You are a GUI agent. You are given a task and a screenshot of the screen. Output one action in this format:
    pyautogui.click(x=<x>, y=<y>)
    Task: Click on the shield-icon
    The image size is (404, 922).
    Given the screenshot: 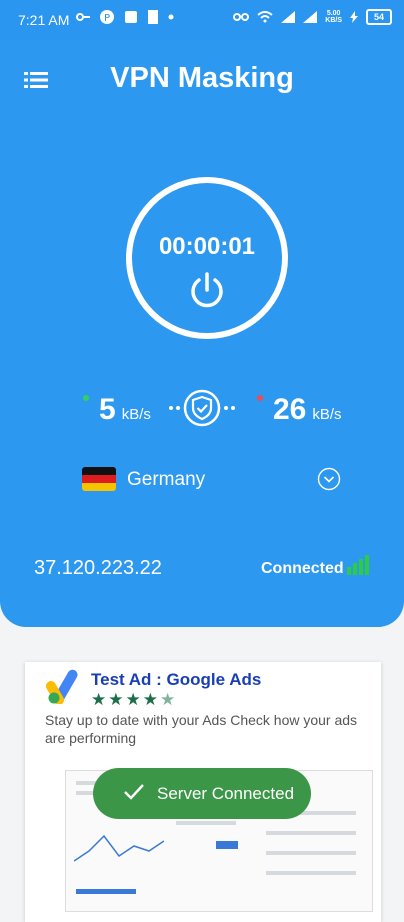 What is the action you would take?
    pyautogui.click(x=202, y=408)
    